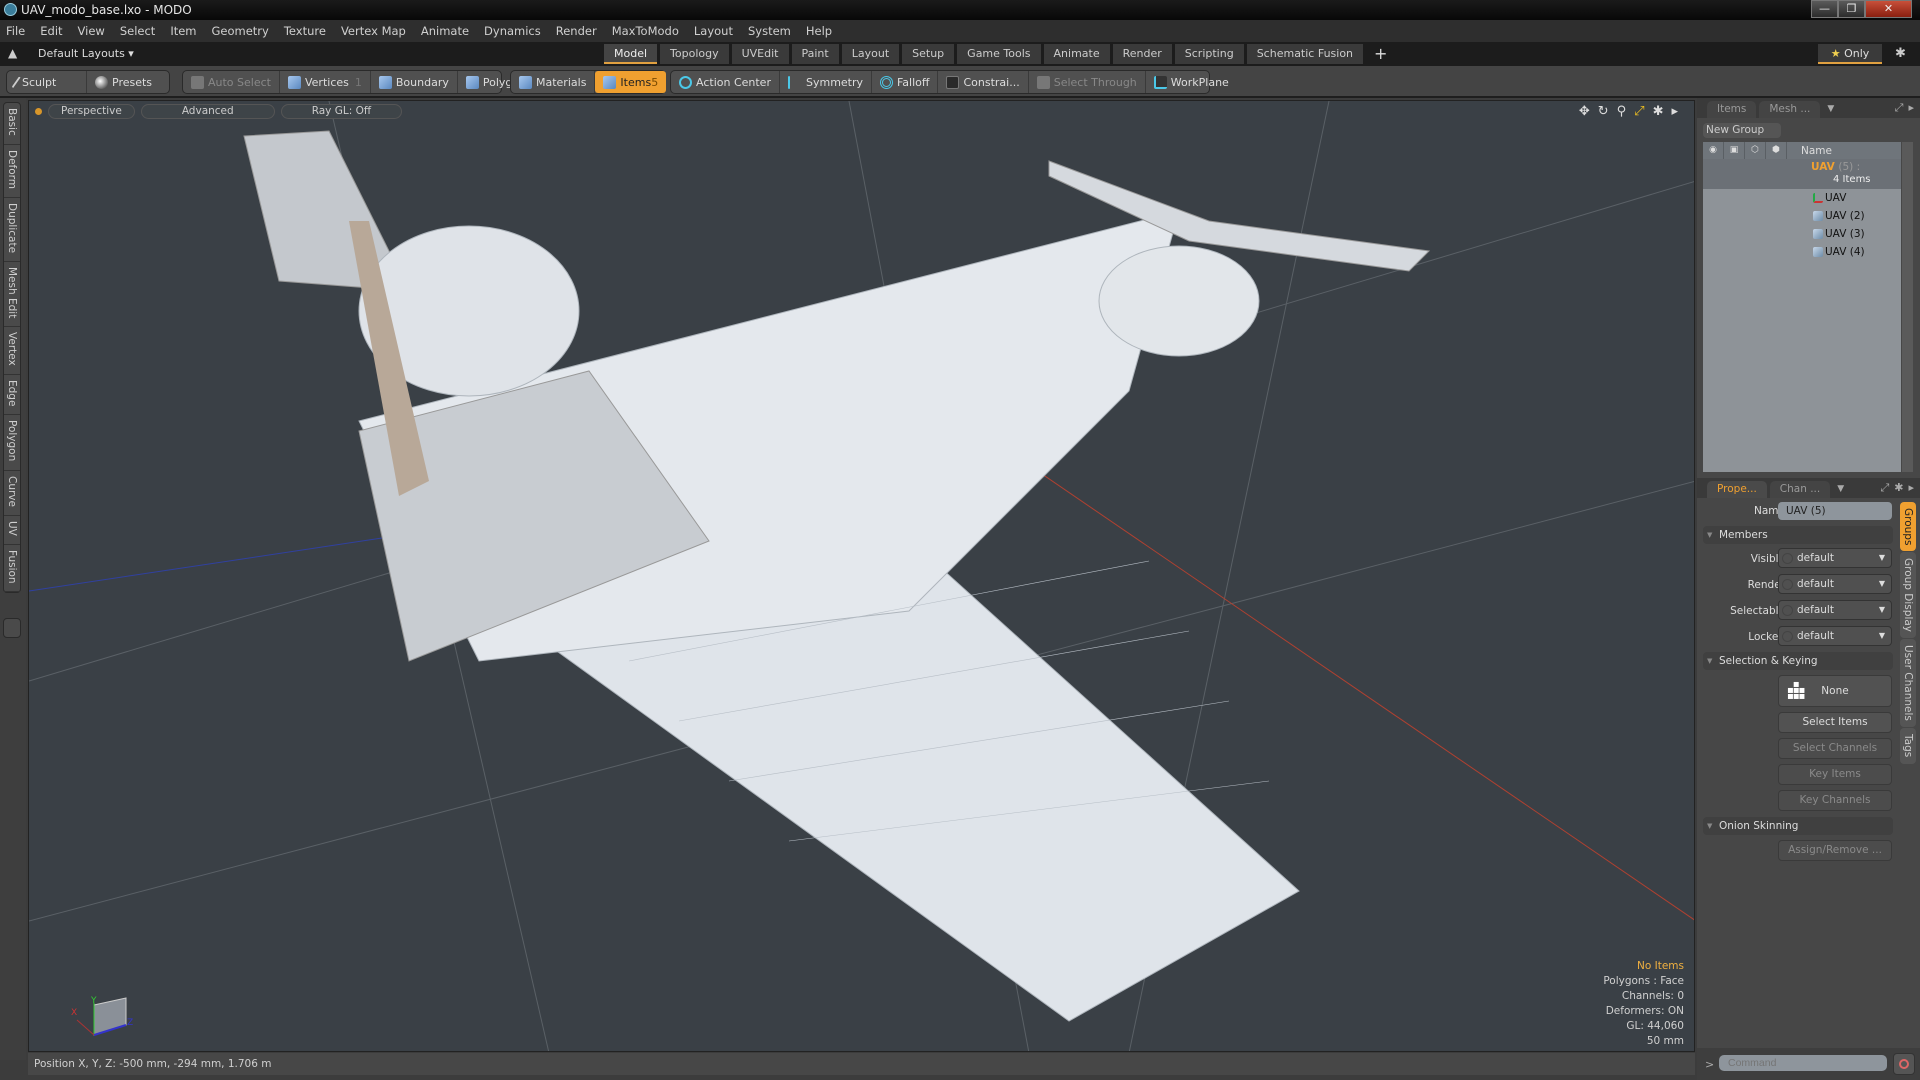 The height and width of the screenshot is (1080, 1920). Describe the element at coordinates (905, 82) in the screenshot. I see `falloff-button: Falloff` at that location.